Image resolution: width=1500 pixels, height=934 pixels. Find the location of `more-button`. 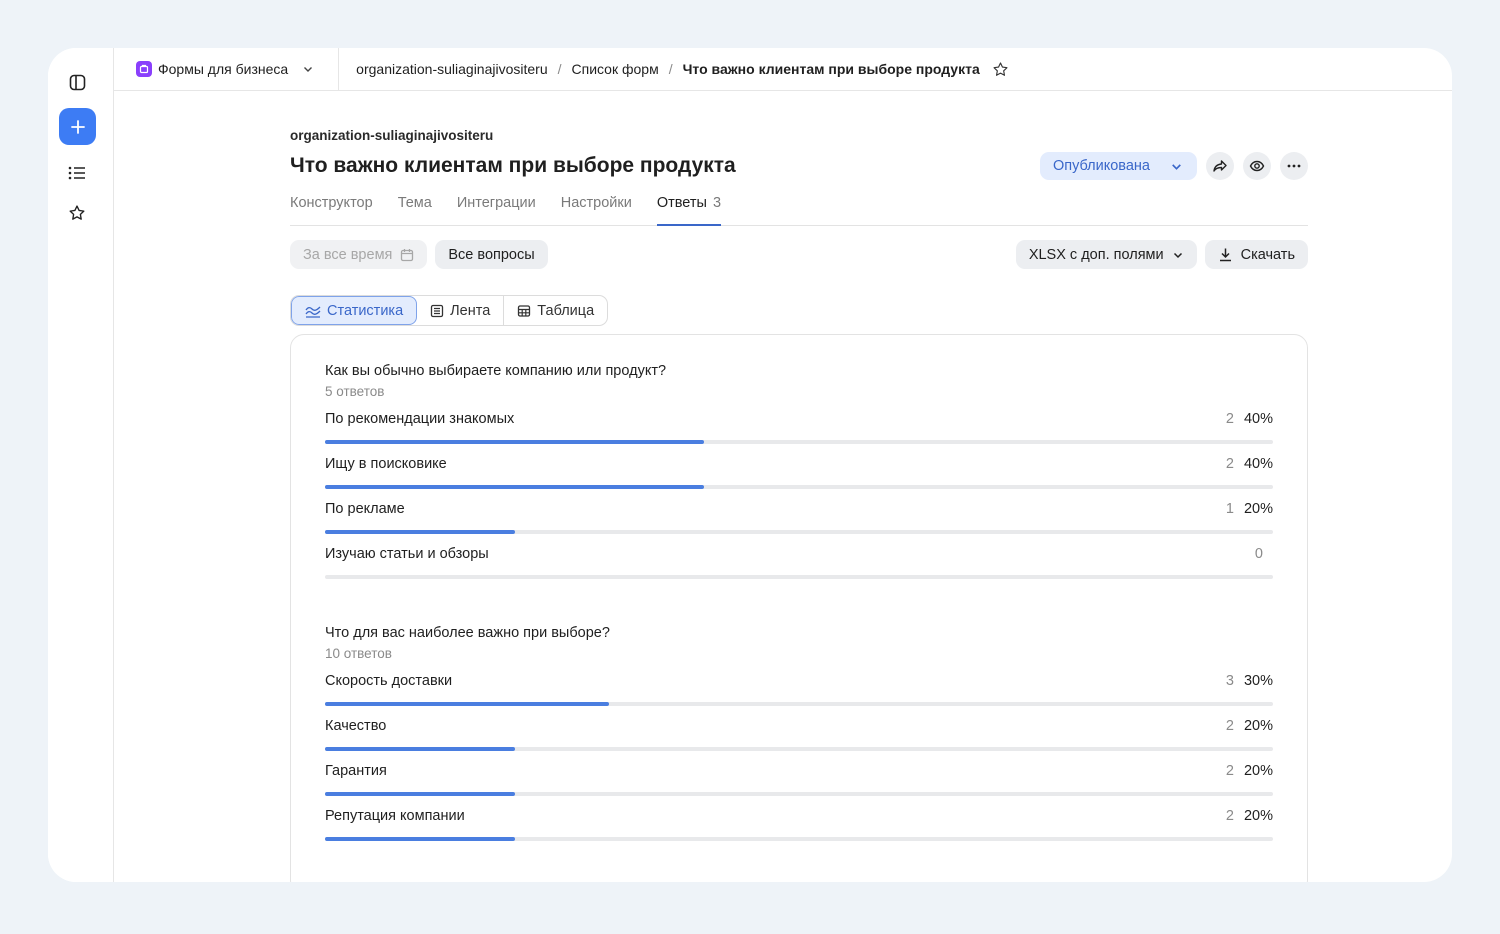

more-button is located at coordinates (1294, 166).